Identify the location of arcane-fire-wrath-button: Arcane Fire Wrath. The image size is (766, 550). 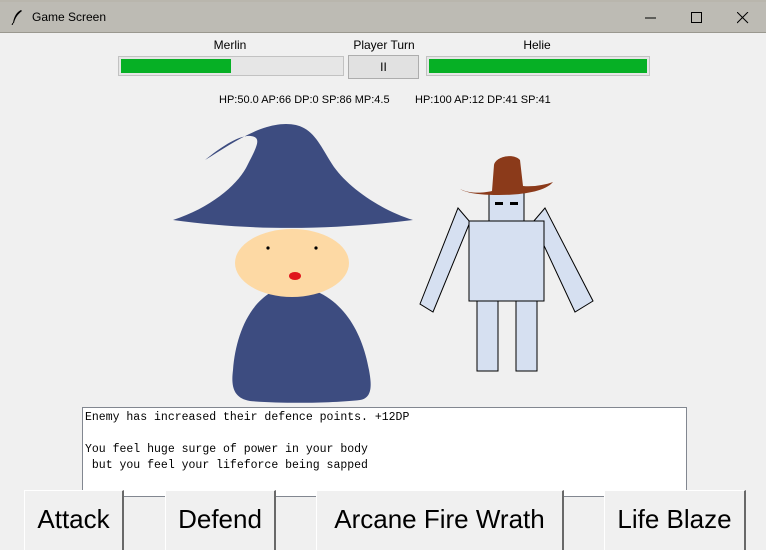
(440, 520).